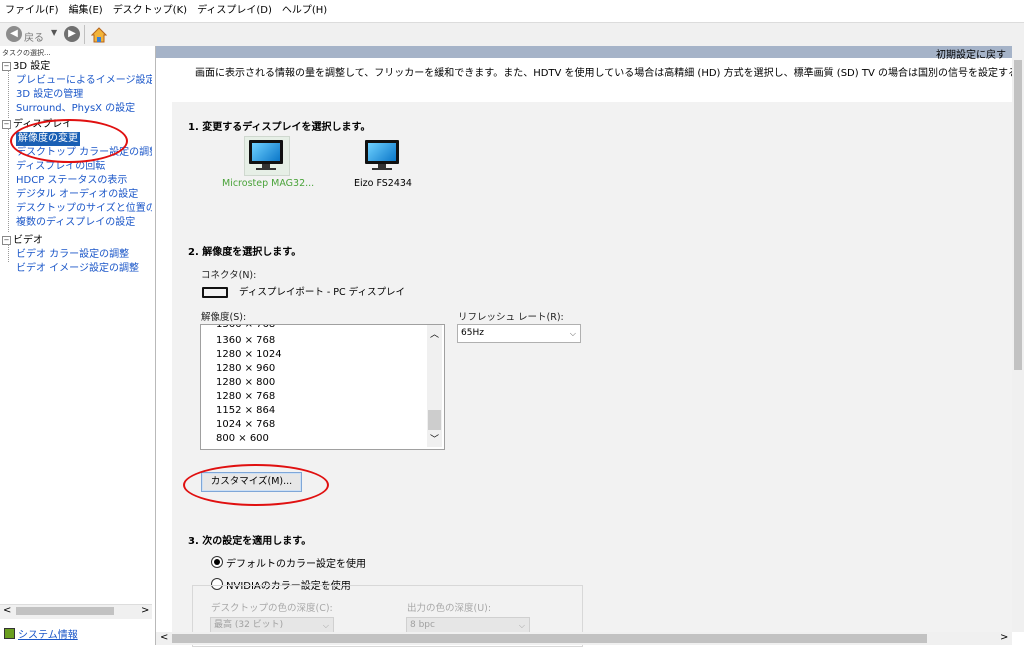 The width and height of the screenshot is (1024, 647). Describe the element at coordinates (229, 275) in the screenshot. I see `connector-label: コネクタ(N):` at that location.